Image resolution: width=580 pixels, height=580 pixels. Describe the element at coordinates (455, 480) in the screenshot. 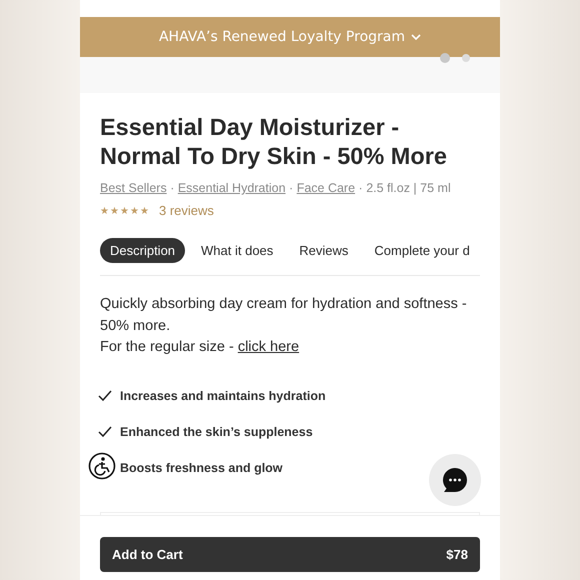

I see `chat-bubble-icon` at that location.